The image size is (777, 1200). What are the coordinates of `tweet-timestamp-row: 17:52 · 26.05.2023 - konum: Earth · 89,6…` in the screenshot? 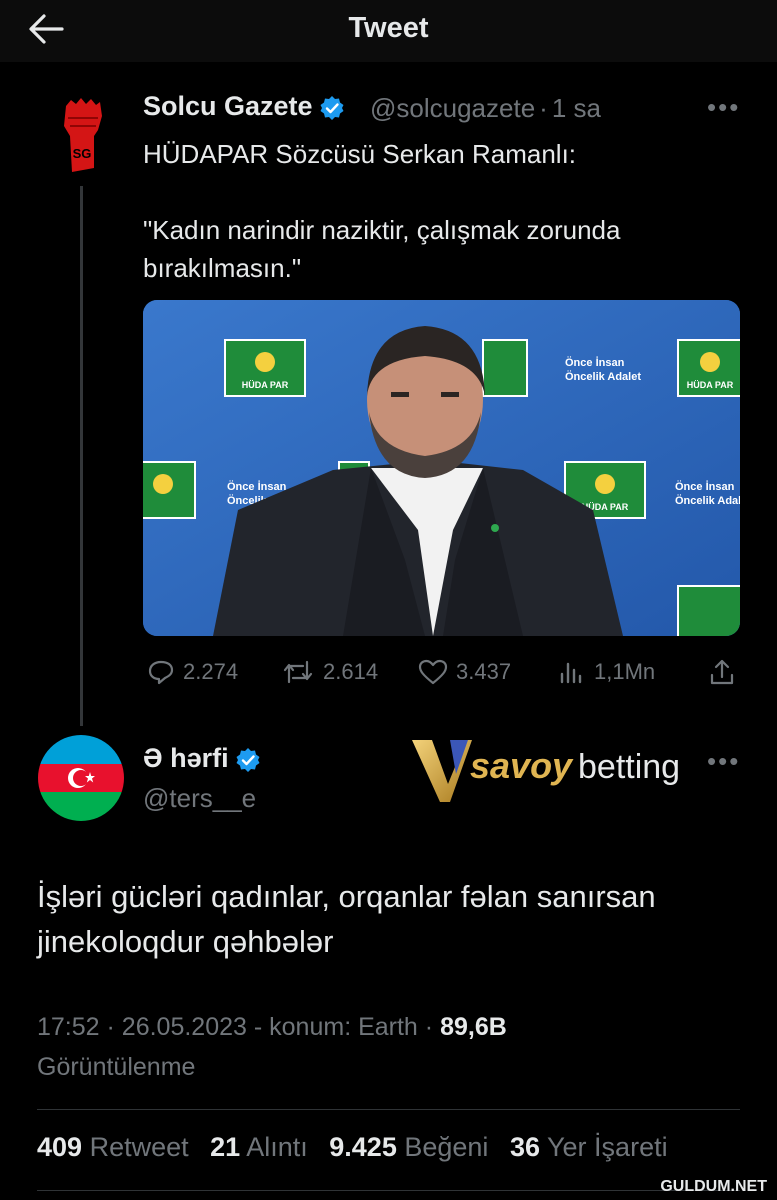 It's located at (272, 1027).